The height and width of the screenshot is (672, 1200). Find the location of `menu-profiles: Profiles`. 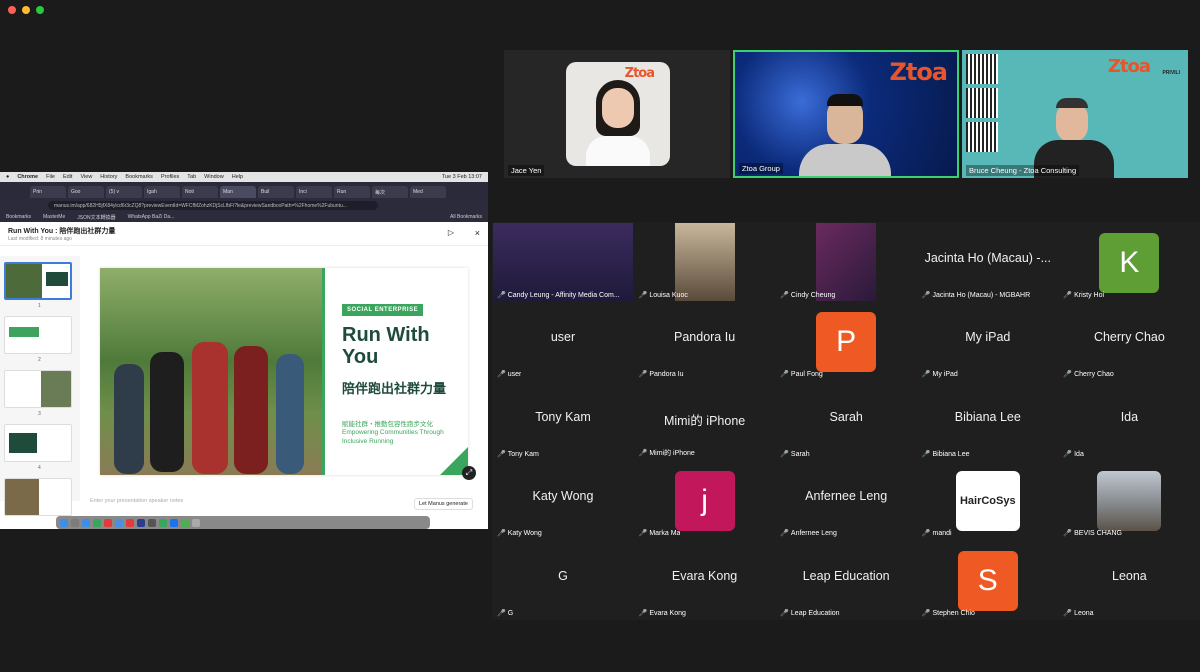

menu-profiles: Profiles is located at coordinates (170, 177).